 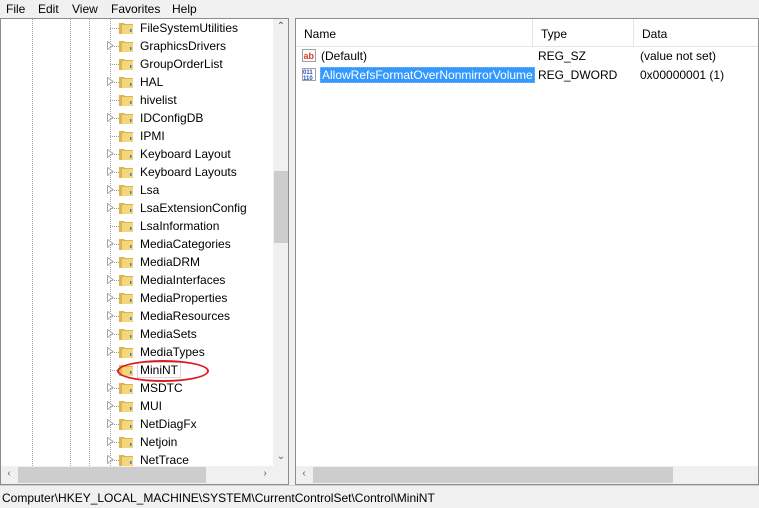 I want to click on value-row: ab (Default) REG_SZ (value not set), so click(x=527, y=56).